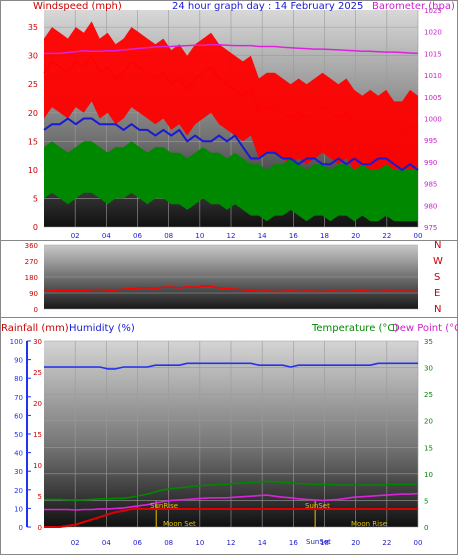  What do you see at coordinates (33, 294) in the screenshot?
I see `p2-tick-90: 90` at bounding box center [33, 294].